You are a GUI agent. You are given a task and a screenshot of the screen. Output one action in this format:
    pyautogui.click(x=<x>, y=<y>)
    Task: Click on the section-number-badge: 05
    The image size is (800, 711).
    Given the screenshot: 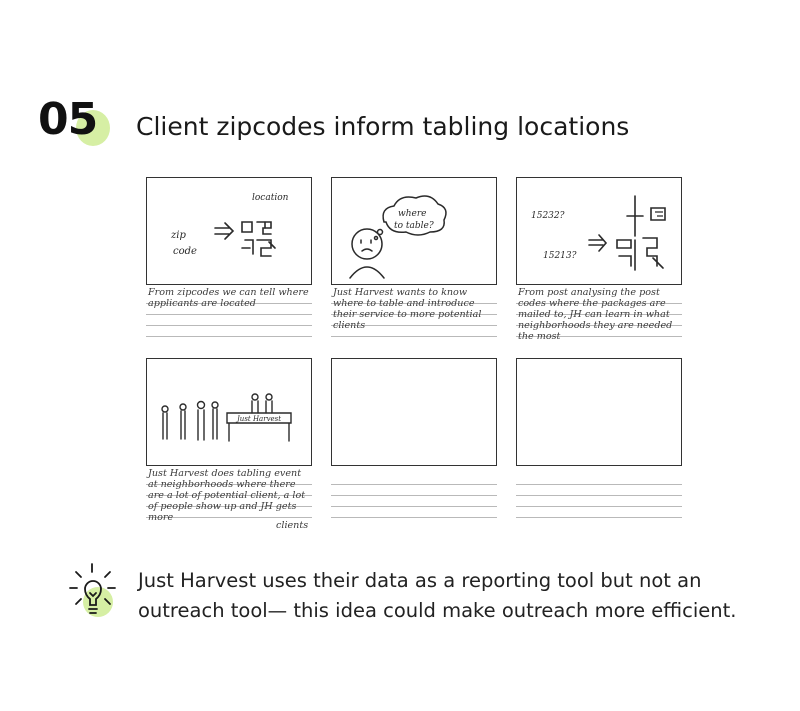 What is the action you would take?
    pyautogui.click(x=78, y=122)
    